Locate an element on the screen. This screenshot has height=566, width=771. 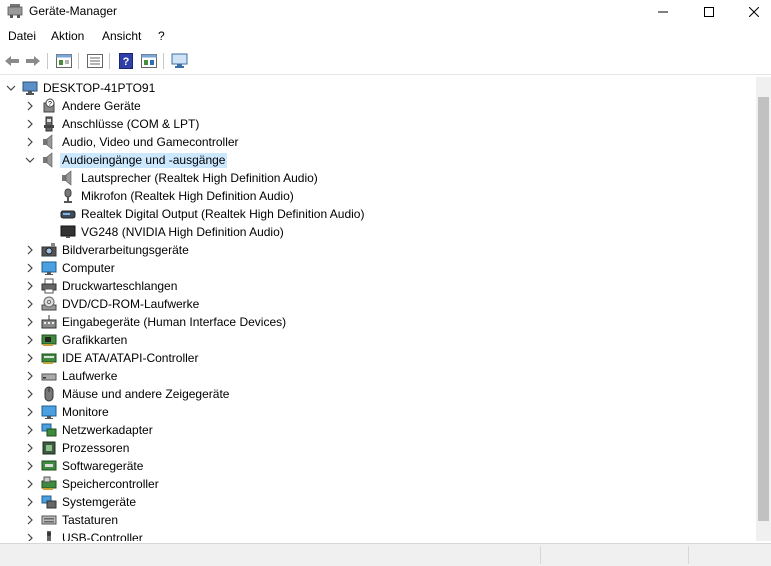
digital-output-icon is located at coordinates (68, 214).